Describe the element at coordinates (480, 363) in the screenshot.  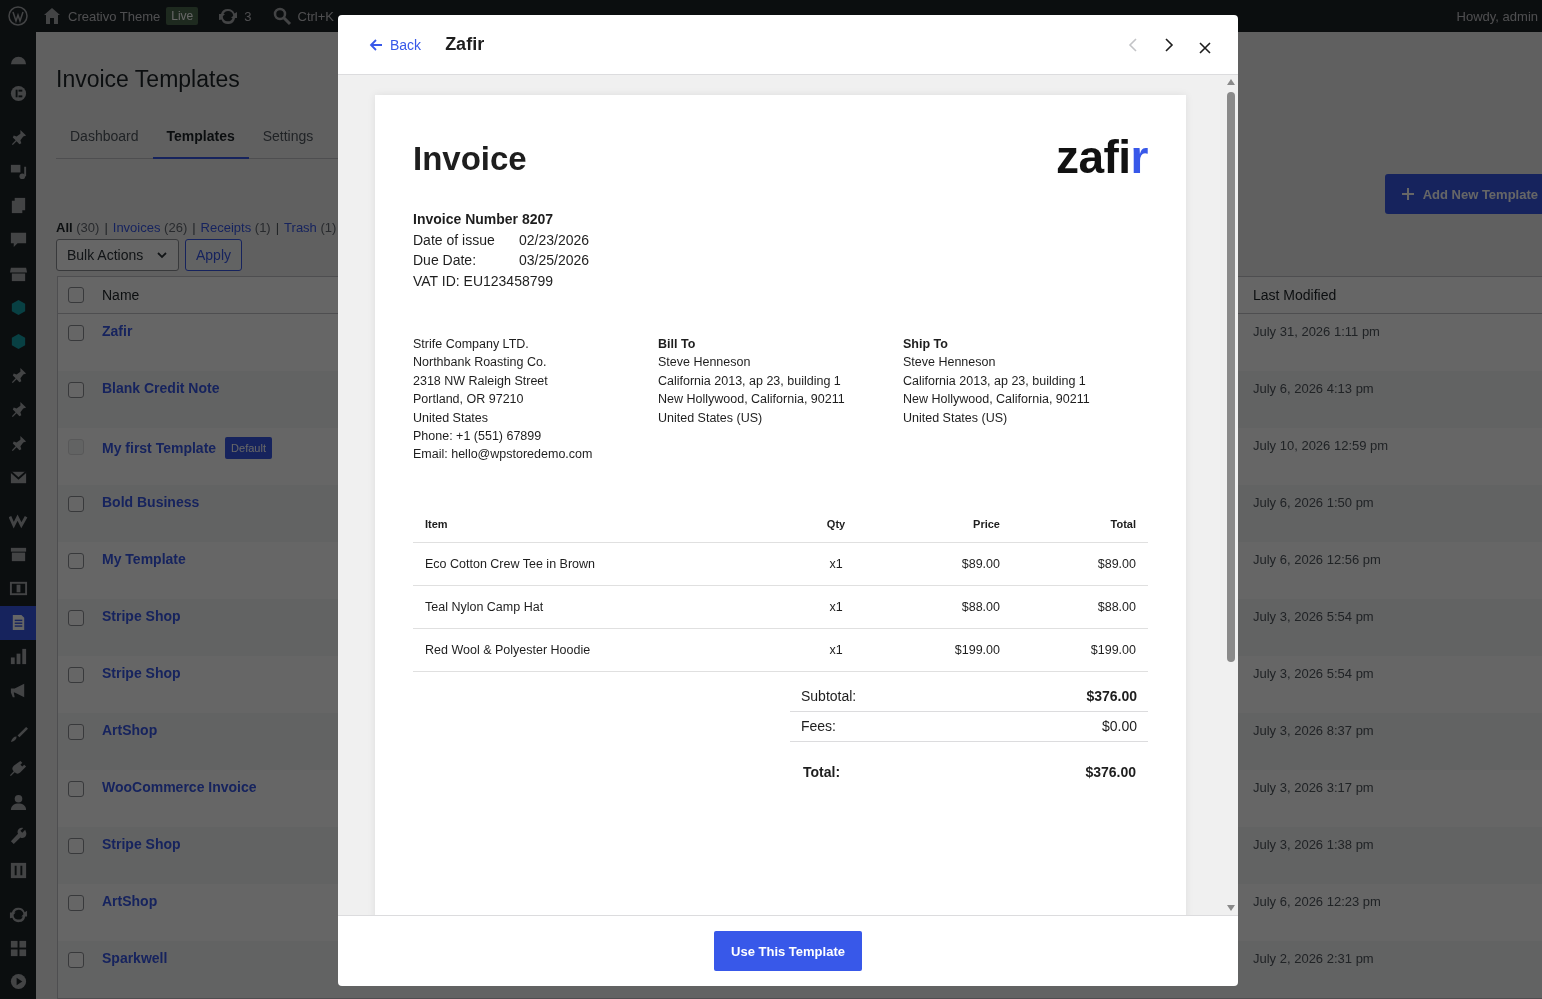
I see `address-line: Northbank Roasting Co.` at that location.